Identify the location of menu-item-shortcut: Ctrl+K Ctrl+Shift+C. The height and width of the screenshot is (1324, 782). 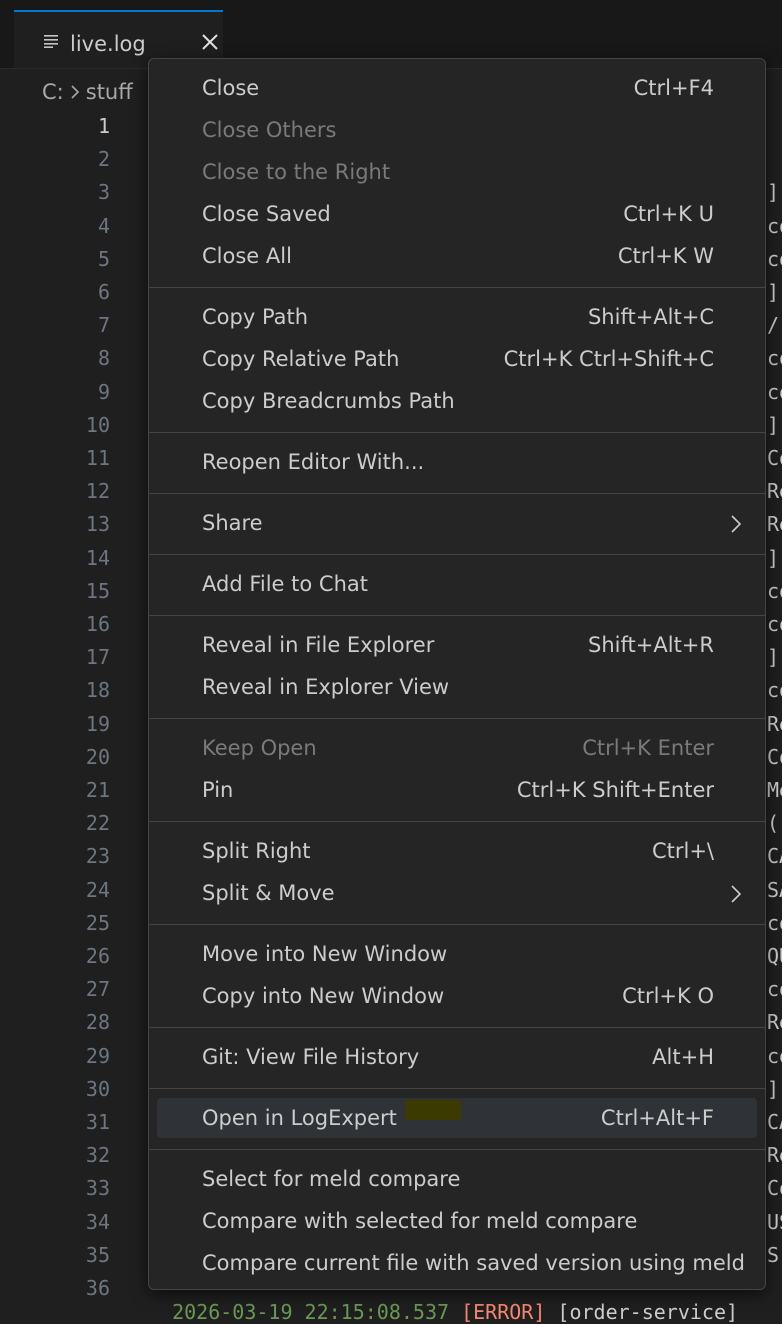
(608, 359).